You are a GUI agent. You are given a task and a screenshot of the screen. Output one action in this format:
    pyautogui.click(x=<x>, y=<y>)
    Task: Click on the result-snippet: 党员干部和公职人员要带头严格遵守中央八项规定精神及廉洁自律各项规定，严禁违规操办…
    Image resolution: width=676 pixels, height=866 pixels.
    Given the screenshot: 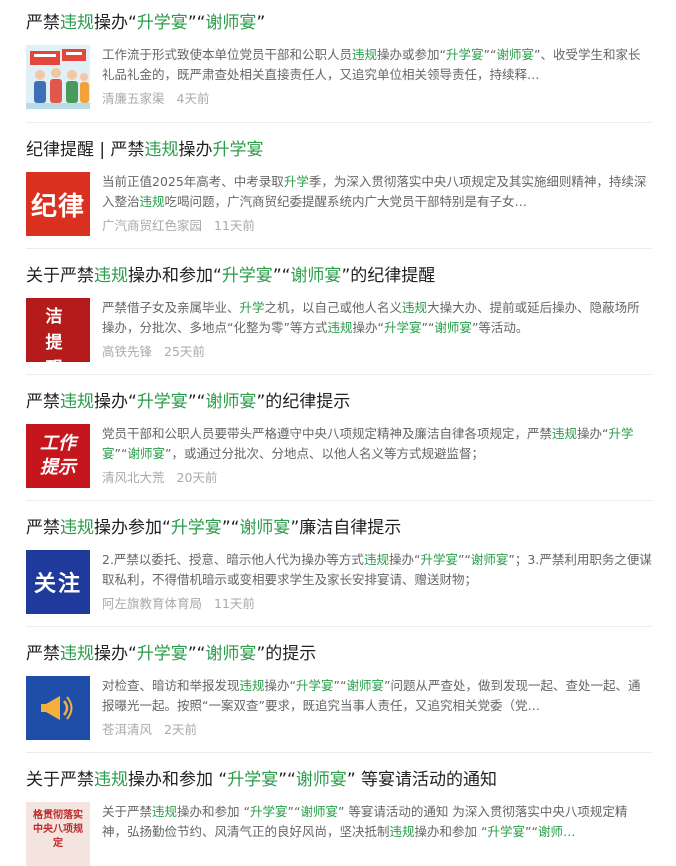 What is the action you would take?
    pyautogui.click(x=368, y=443)
    